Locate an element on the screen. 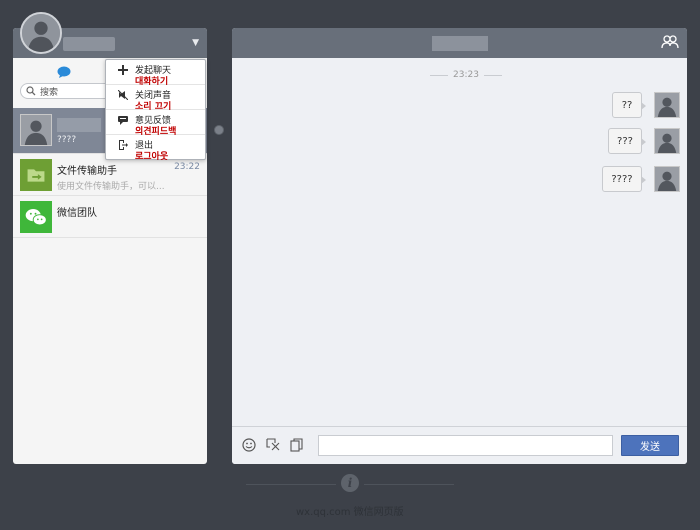 The width and height of the screenshot is (700, 530). chat-header is located at coordinates (459, 43).